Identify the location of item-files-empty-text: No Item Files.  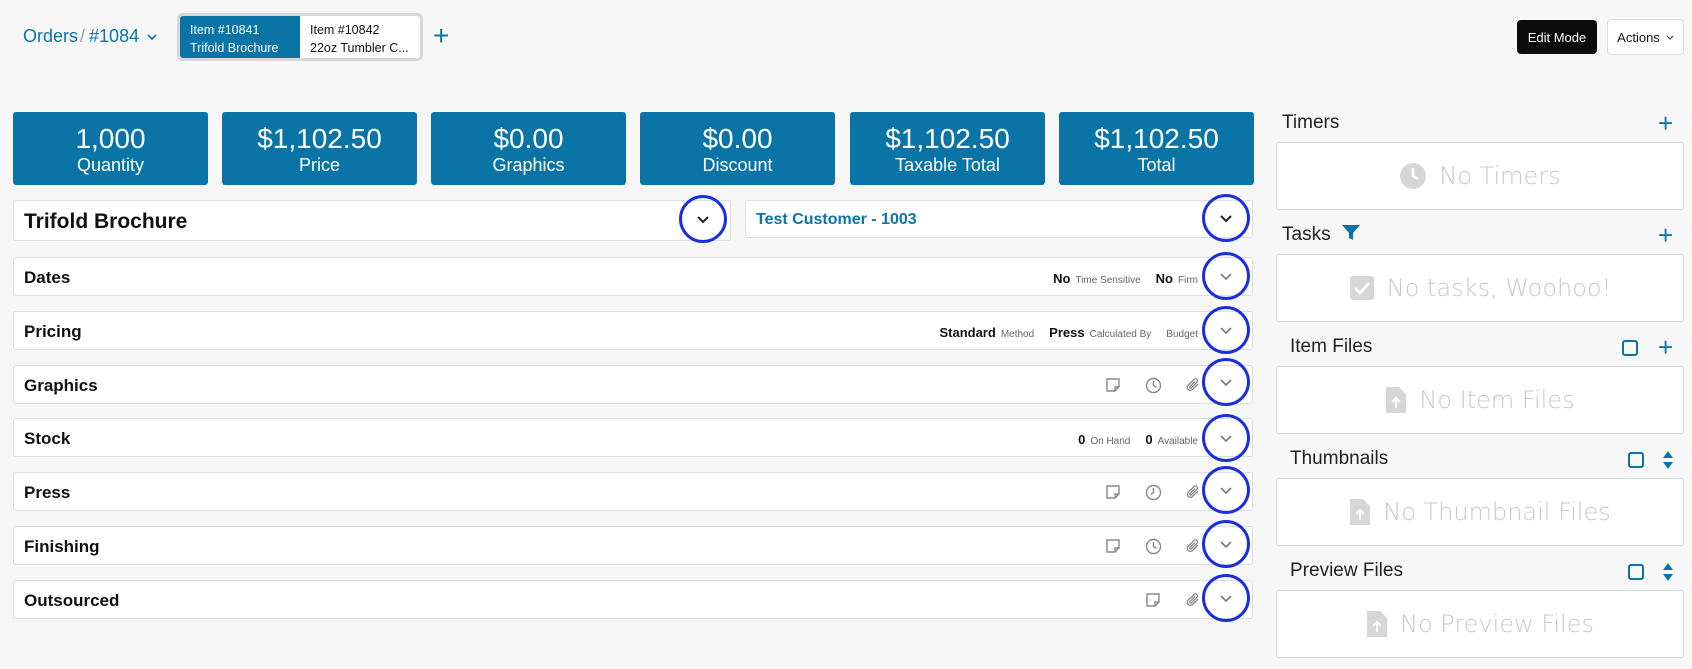
(1497, 400).